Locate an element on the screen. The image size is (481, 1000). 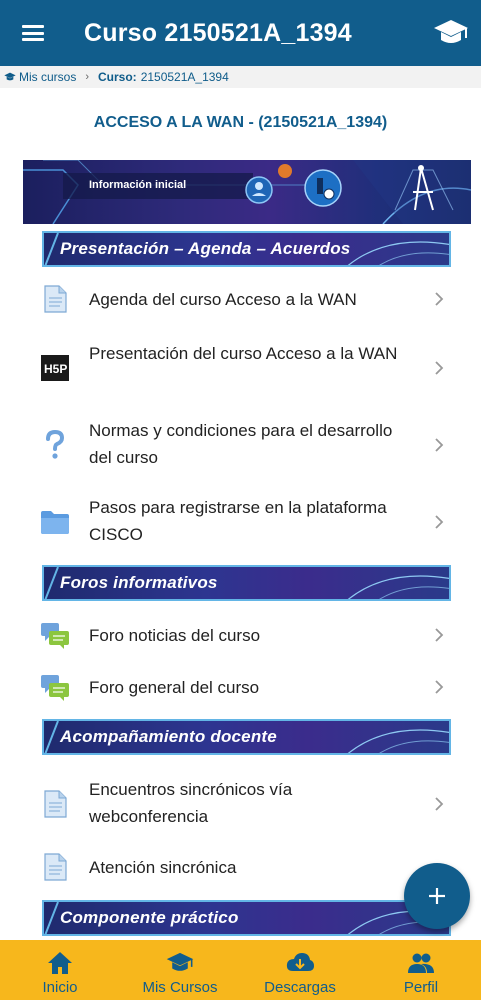
list-item-foro-noticias: Foro noticias del curso is located at coordinates (240, 635).